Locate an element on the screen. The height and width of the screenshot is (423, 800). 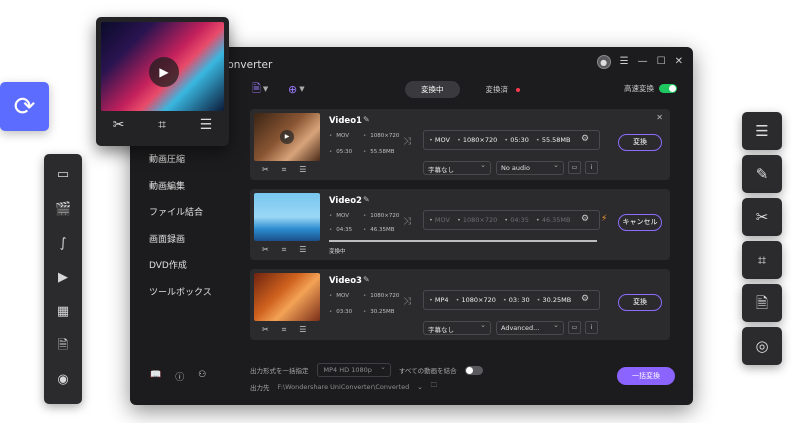
help-icon: ⓘ is located at coordinates (179, 376).